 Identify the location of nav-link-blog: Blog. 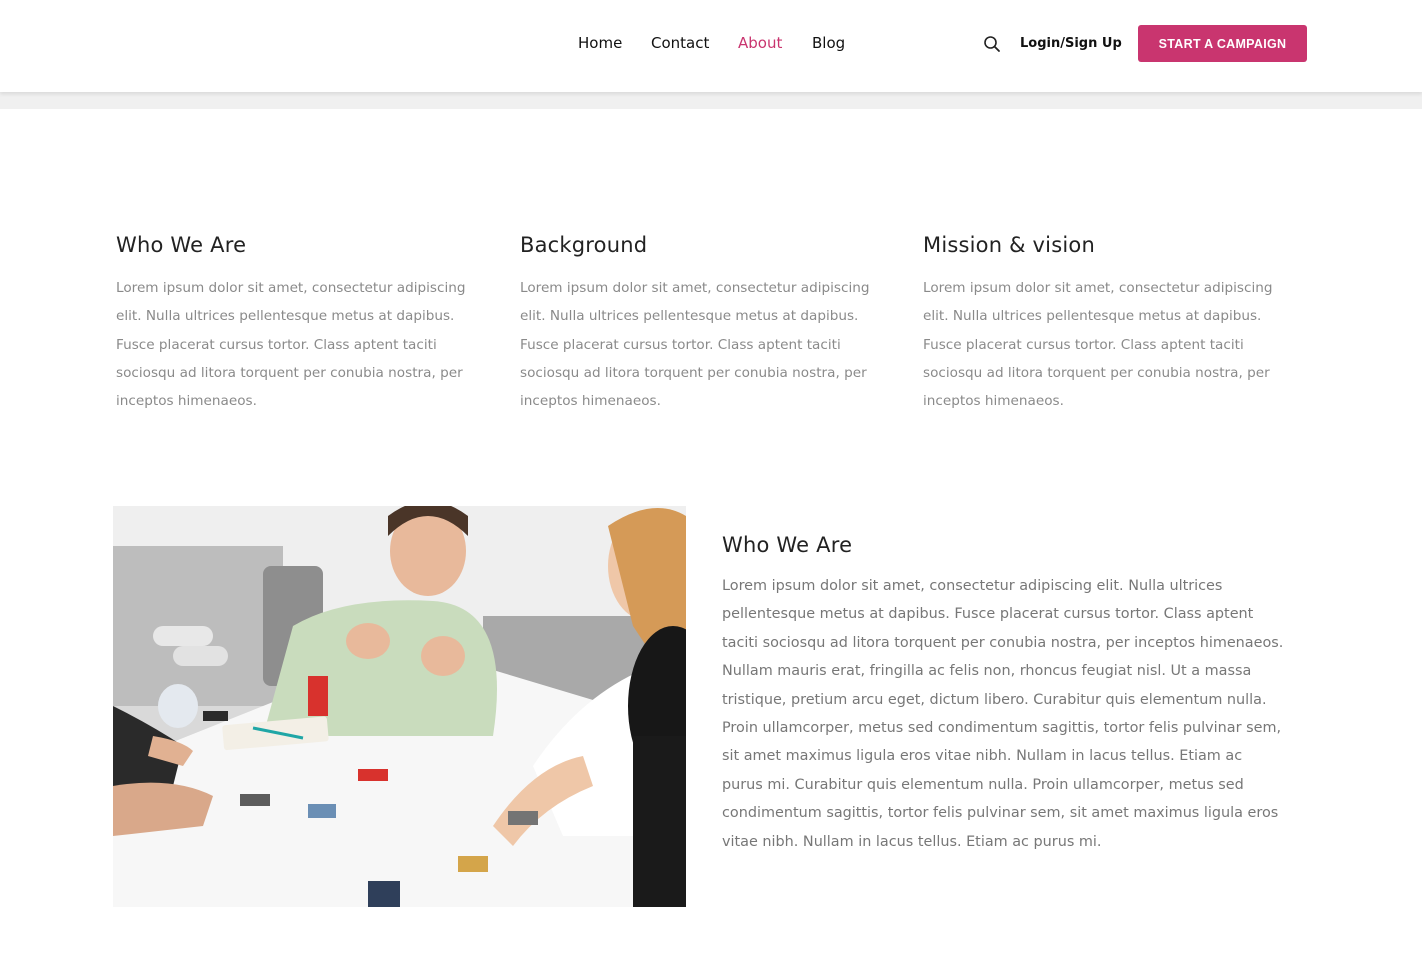
(828, 43).